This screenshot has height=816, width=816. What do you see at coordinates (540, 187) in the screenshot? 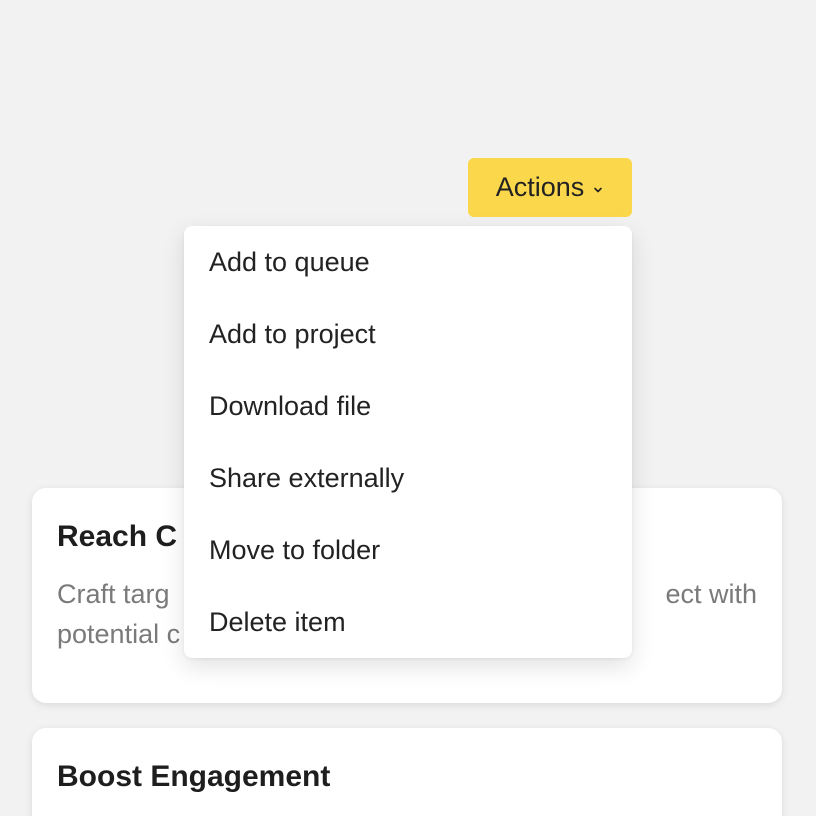
I see `actions-button-label: Actions` at bounding box center [540, 187].